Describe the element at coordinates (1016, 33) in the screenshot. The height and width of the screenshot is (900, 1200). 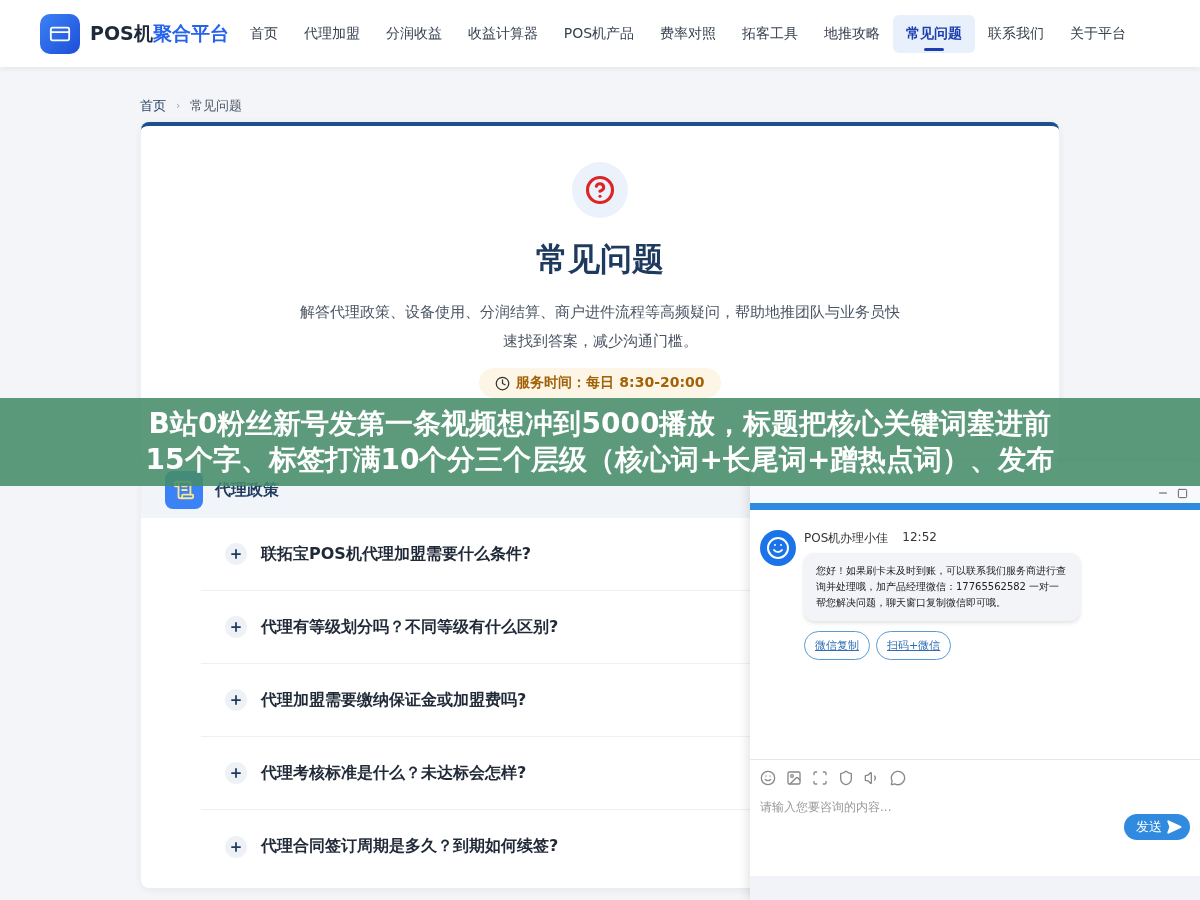
I see `nav-link: 联系我们` at that location.